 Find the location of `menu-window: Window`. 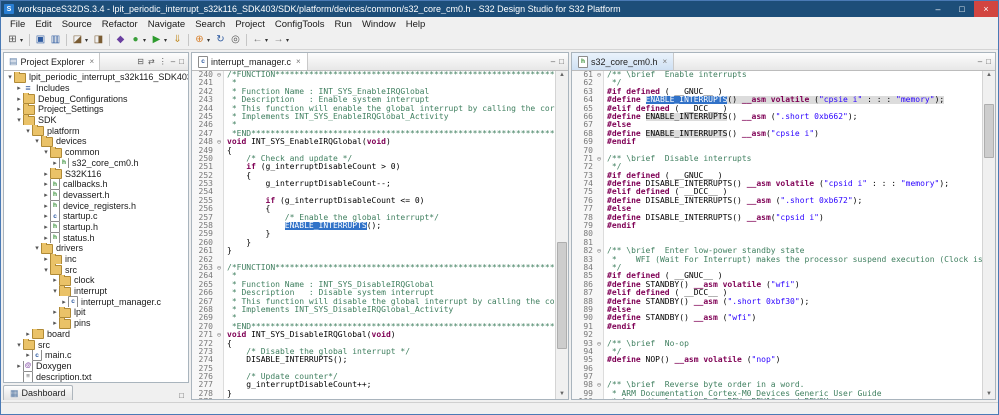

menu-window: Window is located at coordinates (379, 24).